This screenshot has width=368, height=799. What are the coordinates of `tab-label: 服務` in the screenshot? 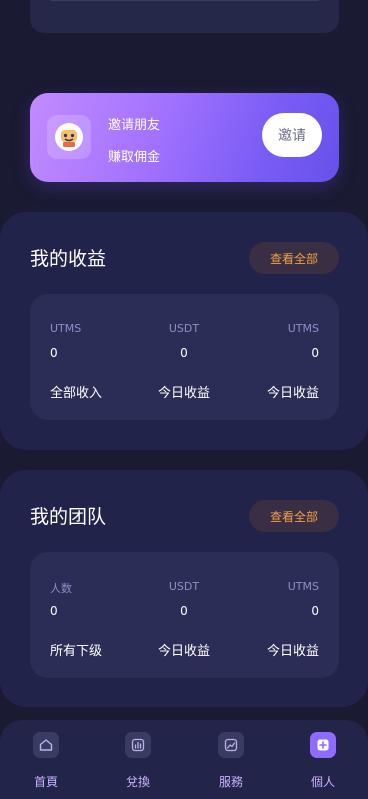 It's located at (230, 782).